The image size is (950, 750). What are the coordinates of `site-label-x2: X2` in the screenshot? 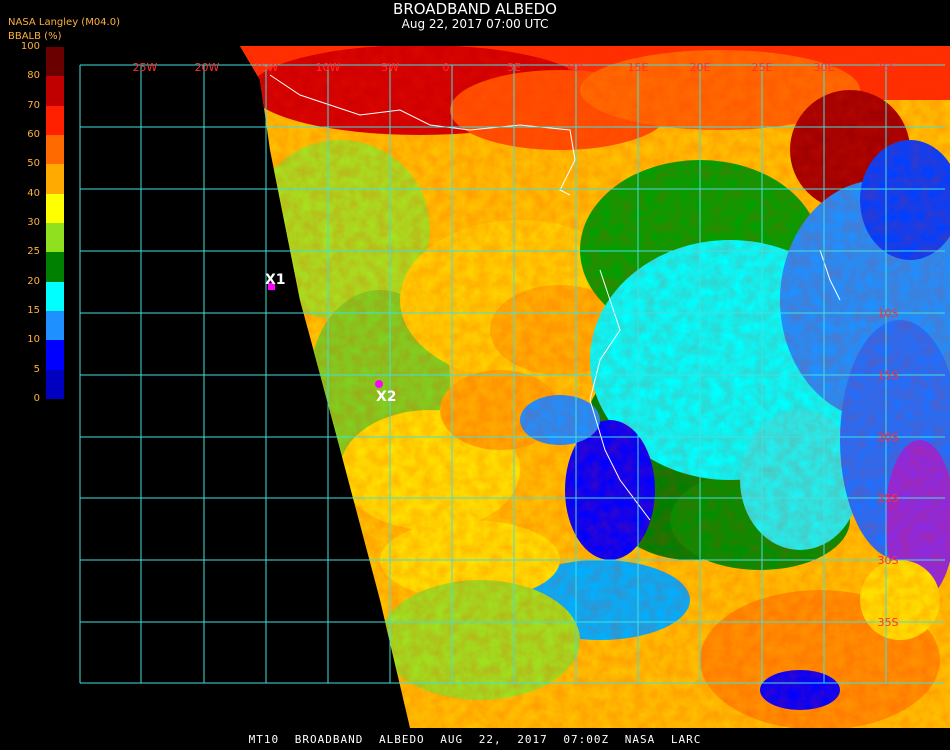 It's located at (386, 397).